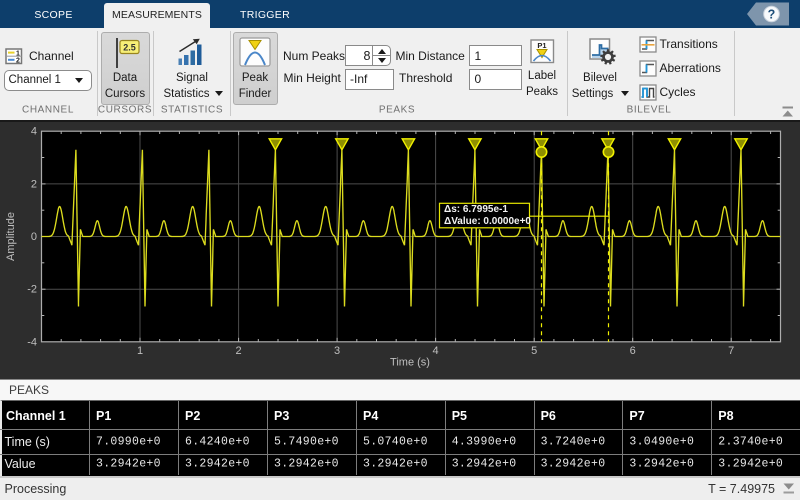  What do you see at coordinates (487, 221) in the screenshot?
I see `svg-text: ΔValue: 0.0000e+0` at bounding box center [487, 221].